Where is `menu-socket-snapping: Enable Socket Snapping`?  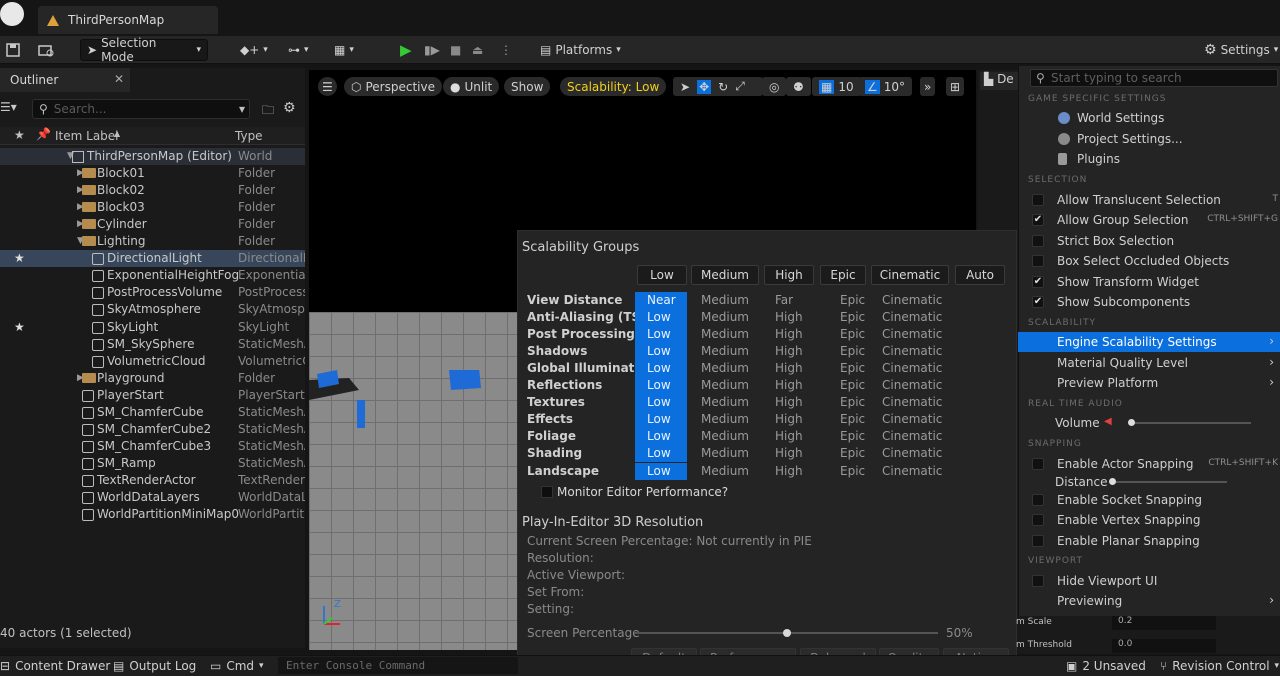 menu-socket-snapping: Enable Socket Snapping is located at coordinates (1149, 500).